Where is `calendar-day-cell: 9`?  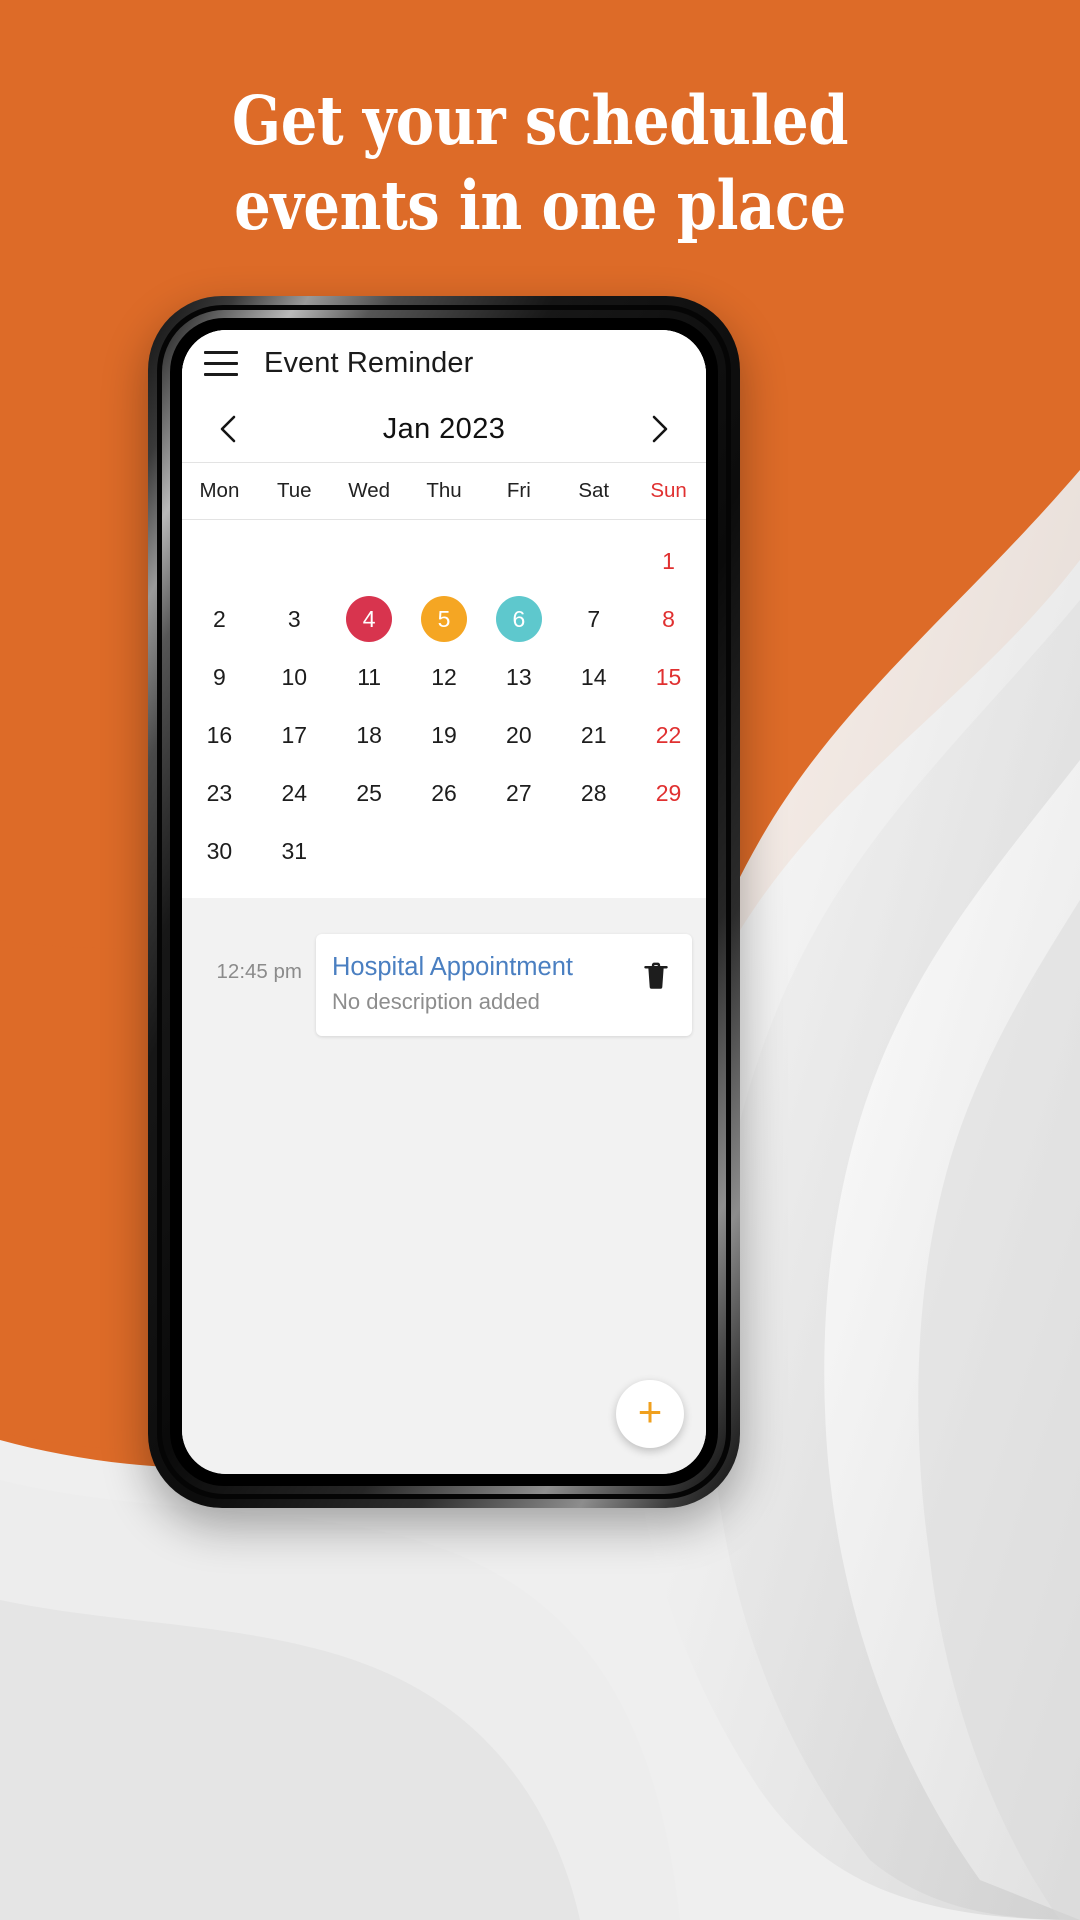
calendar-day-cell: 9 is located at coordinates (219, 677).